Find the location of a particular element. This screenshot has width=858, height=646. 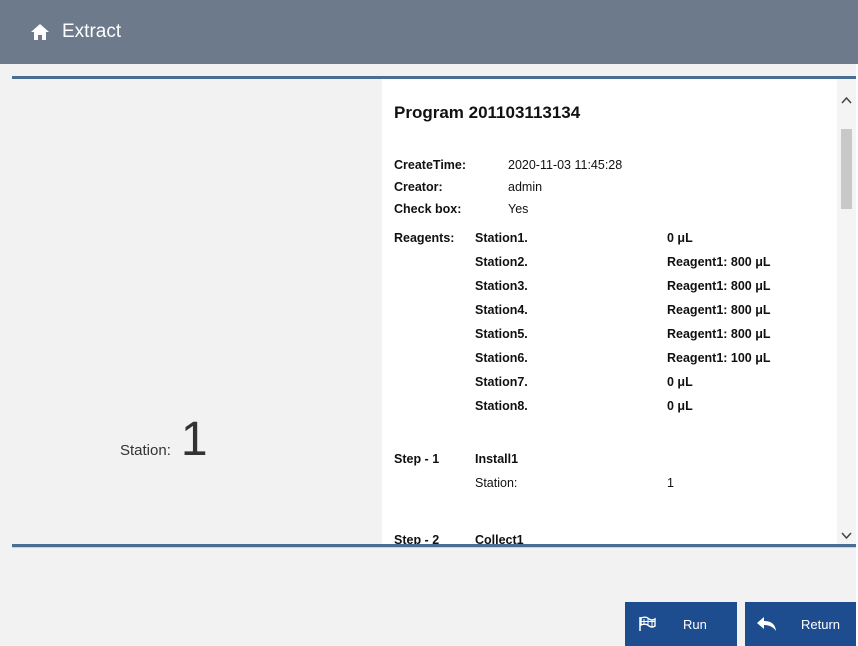

run-label: Run is located at coordinates (695, 624).